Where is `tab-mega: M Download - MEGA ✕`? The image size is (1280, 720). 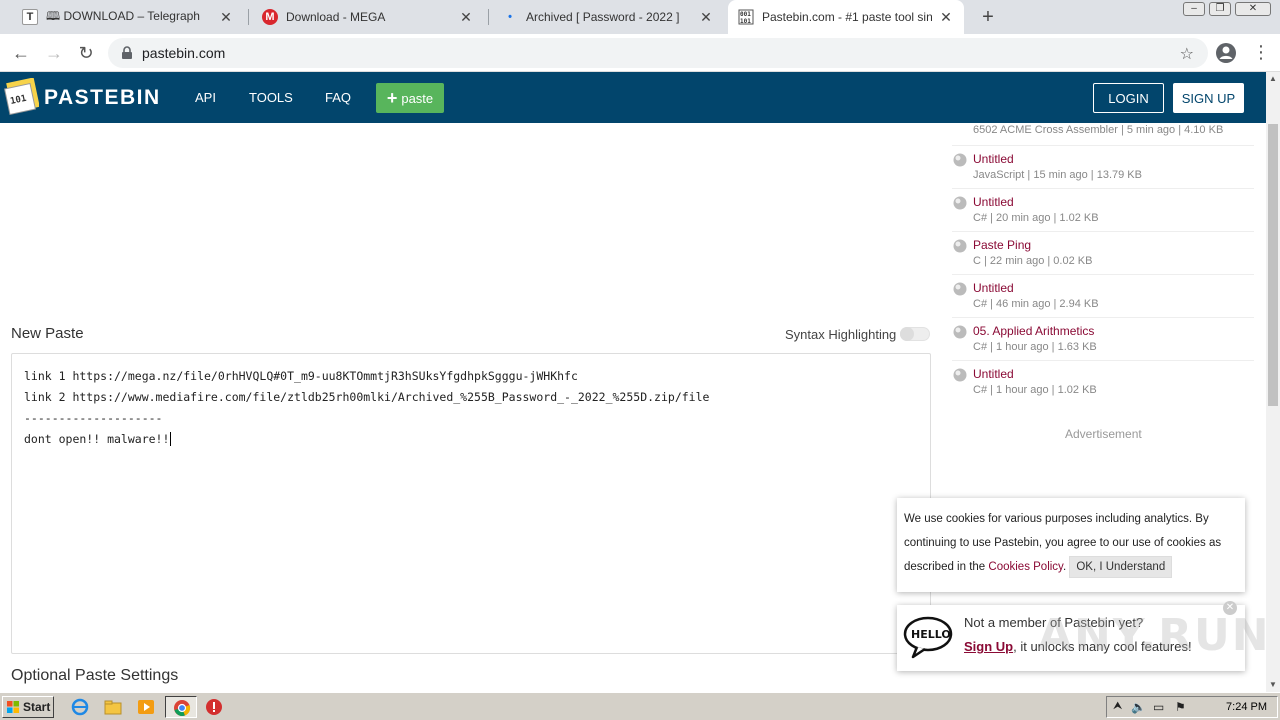
tab-mega: M Download - MEGA ✕ is located at coordinates (368, 17).